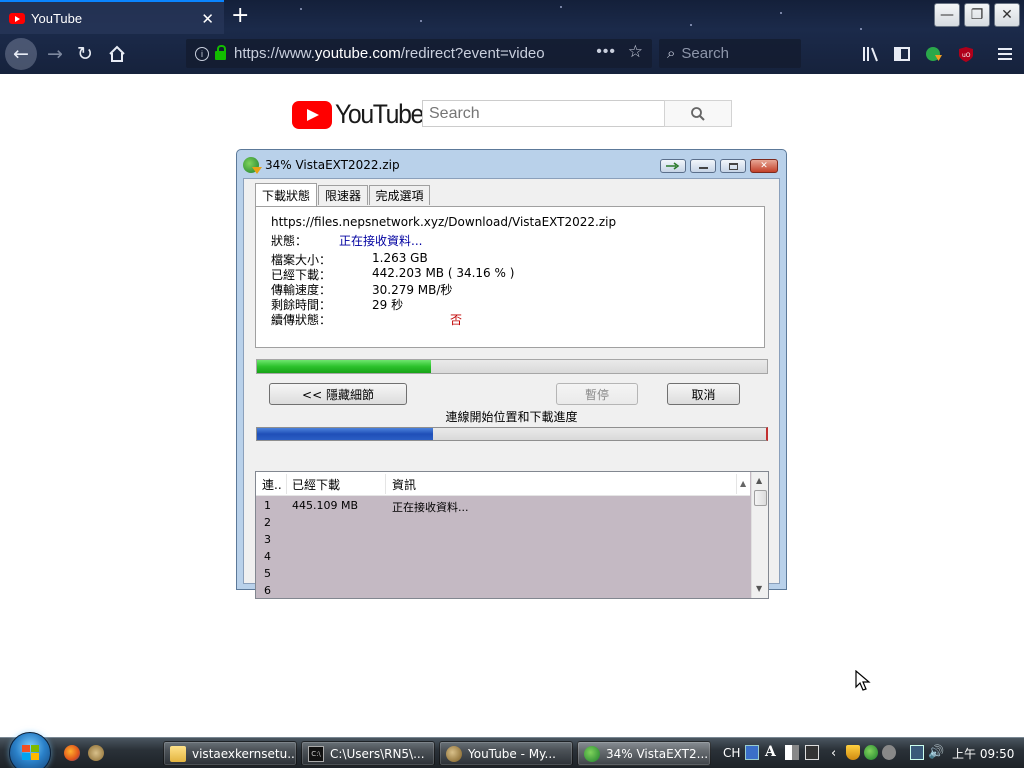  Describe the element at coordinates (543, 113) in the screenshot. I see `youtube-search-input` at that location.